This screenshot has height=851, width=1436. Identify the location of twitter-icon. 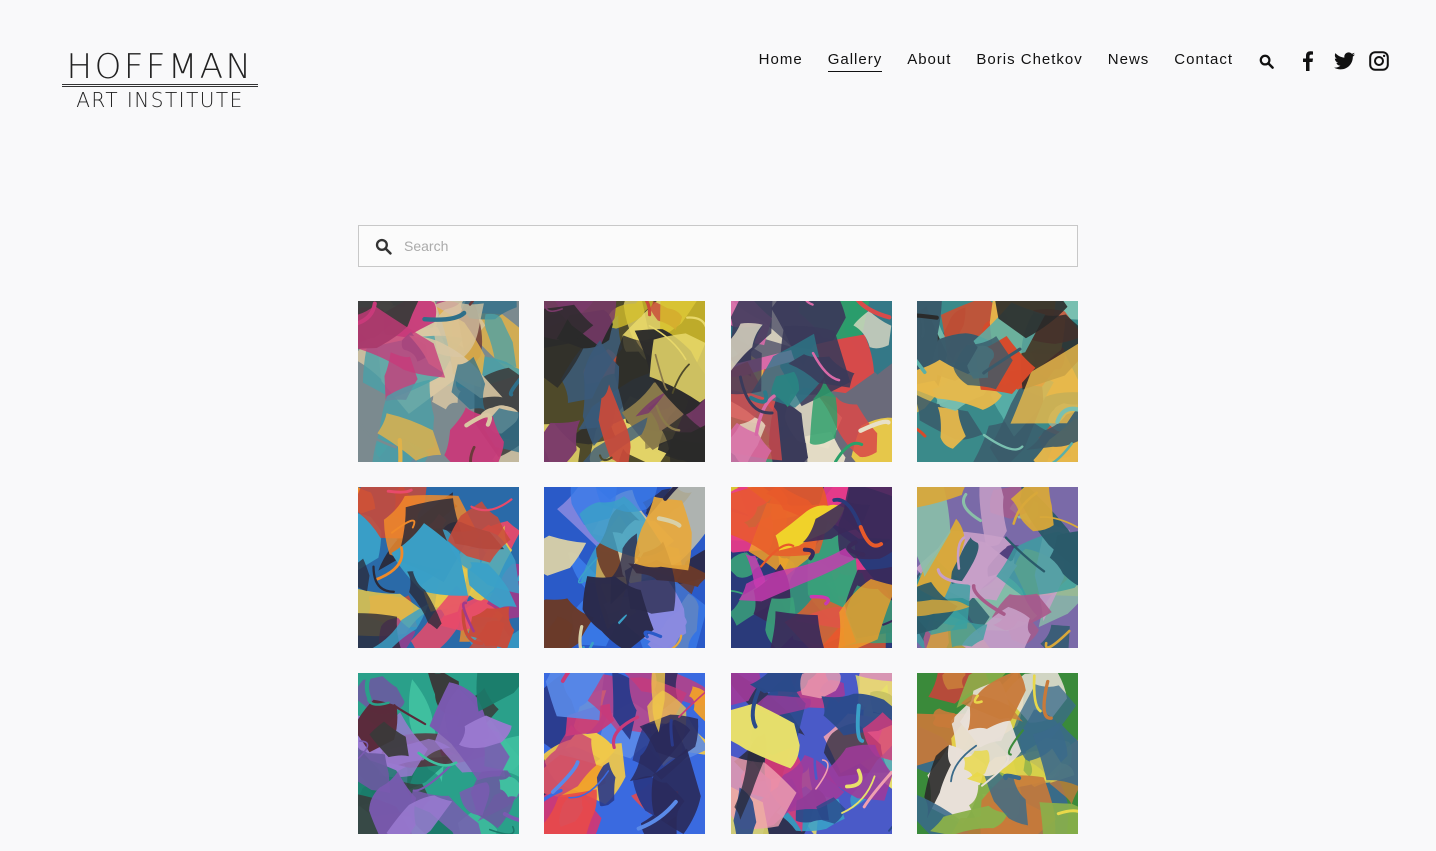
(1344, 61).